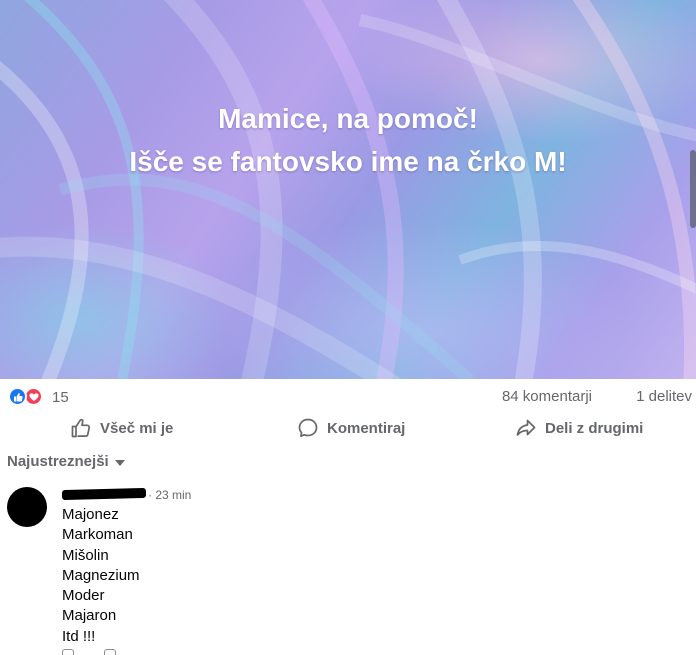 Image resolution: width=696 pixels, height=655 pixels. Describe the element at coordinates (97, 535) in the screenshot. I see `comment-line: Markoman` at that location.